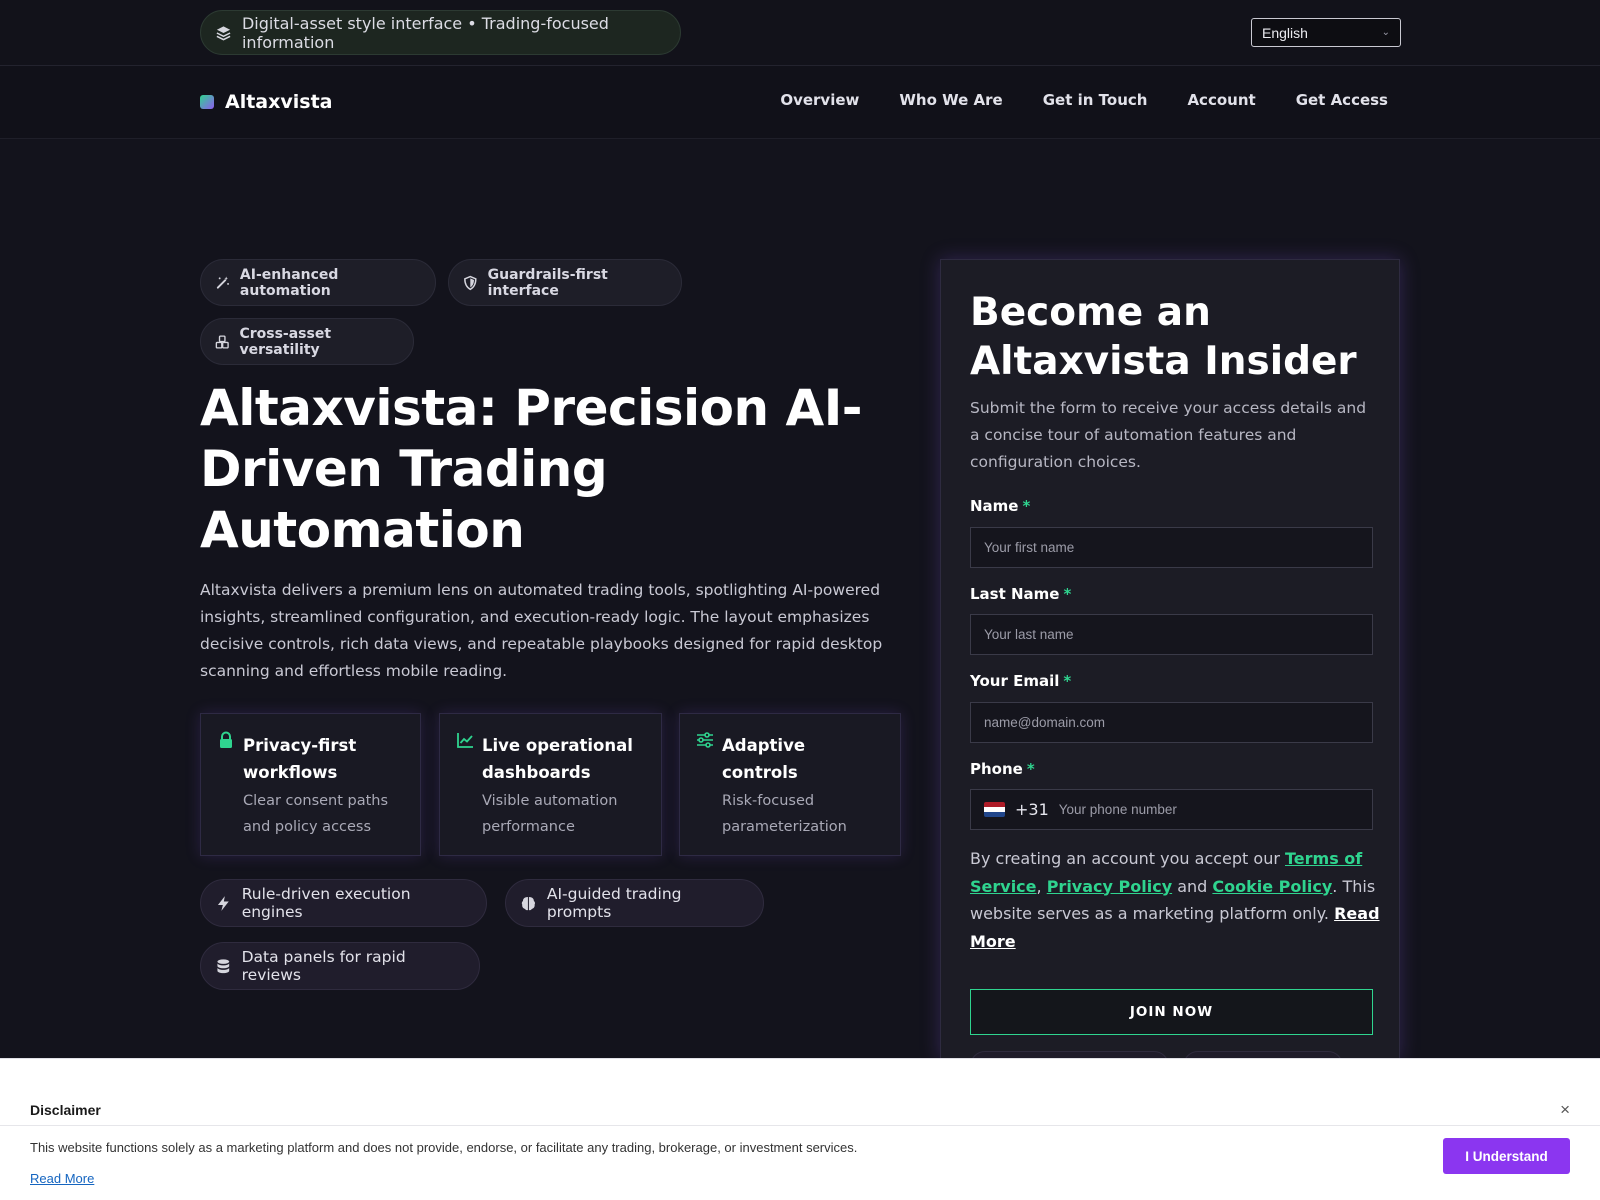  I want to click on nav-link-get-in-touch: Get in Touch, so click(1095, 100).